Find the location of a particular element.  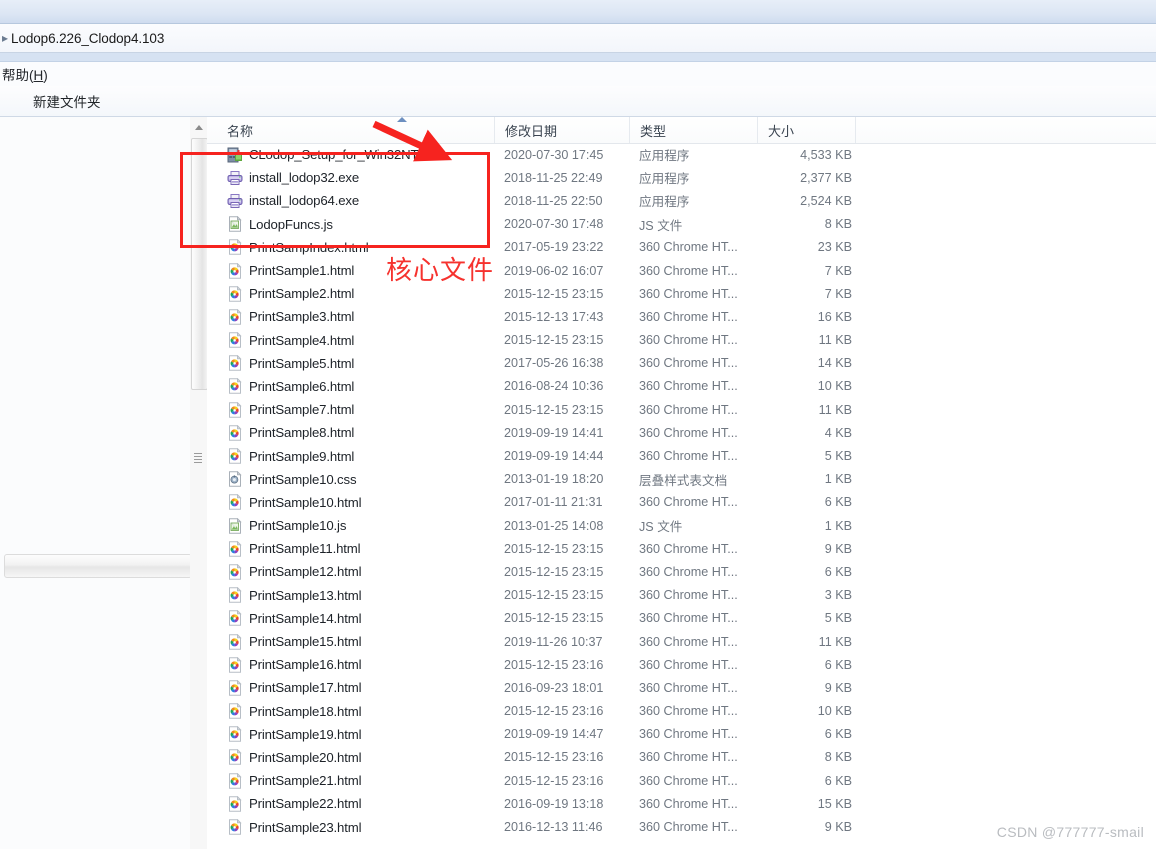

file-name-cell: PrintSample10.html is located at coordinates (294, 502).